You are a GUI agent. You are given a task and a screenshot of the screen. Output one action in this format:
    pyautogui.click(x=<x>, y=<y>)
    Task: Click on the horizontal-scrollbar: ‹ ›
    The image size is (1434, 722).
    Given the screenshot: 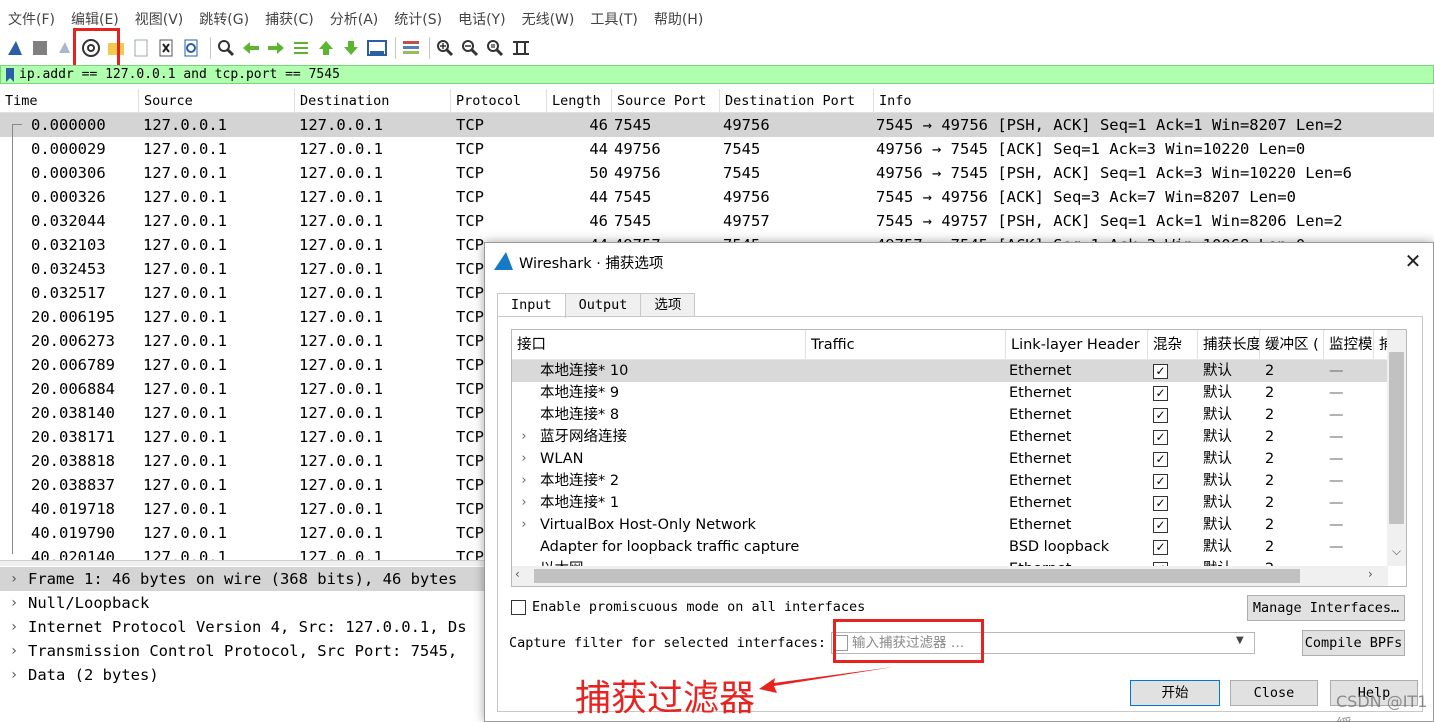 What is the action you would take?
    pyautogui.click(x=950, y=576)
    